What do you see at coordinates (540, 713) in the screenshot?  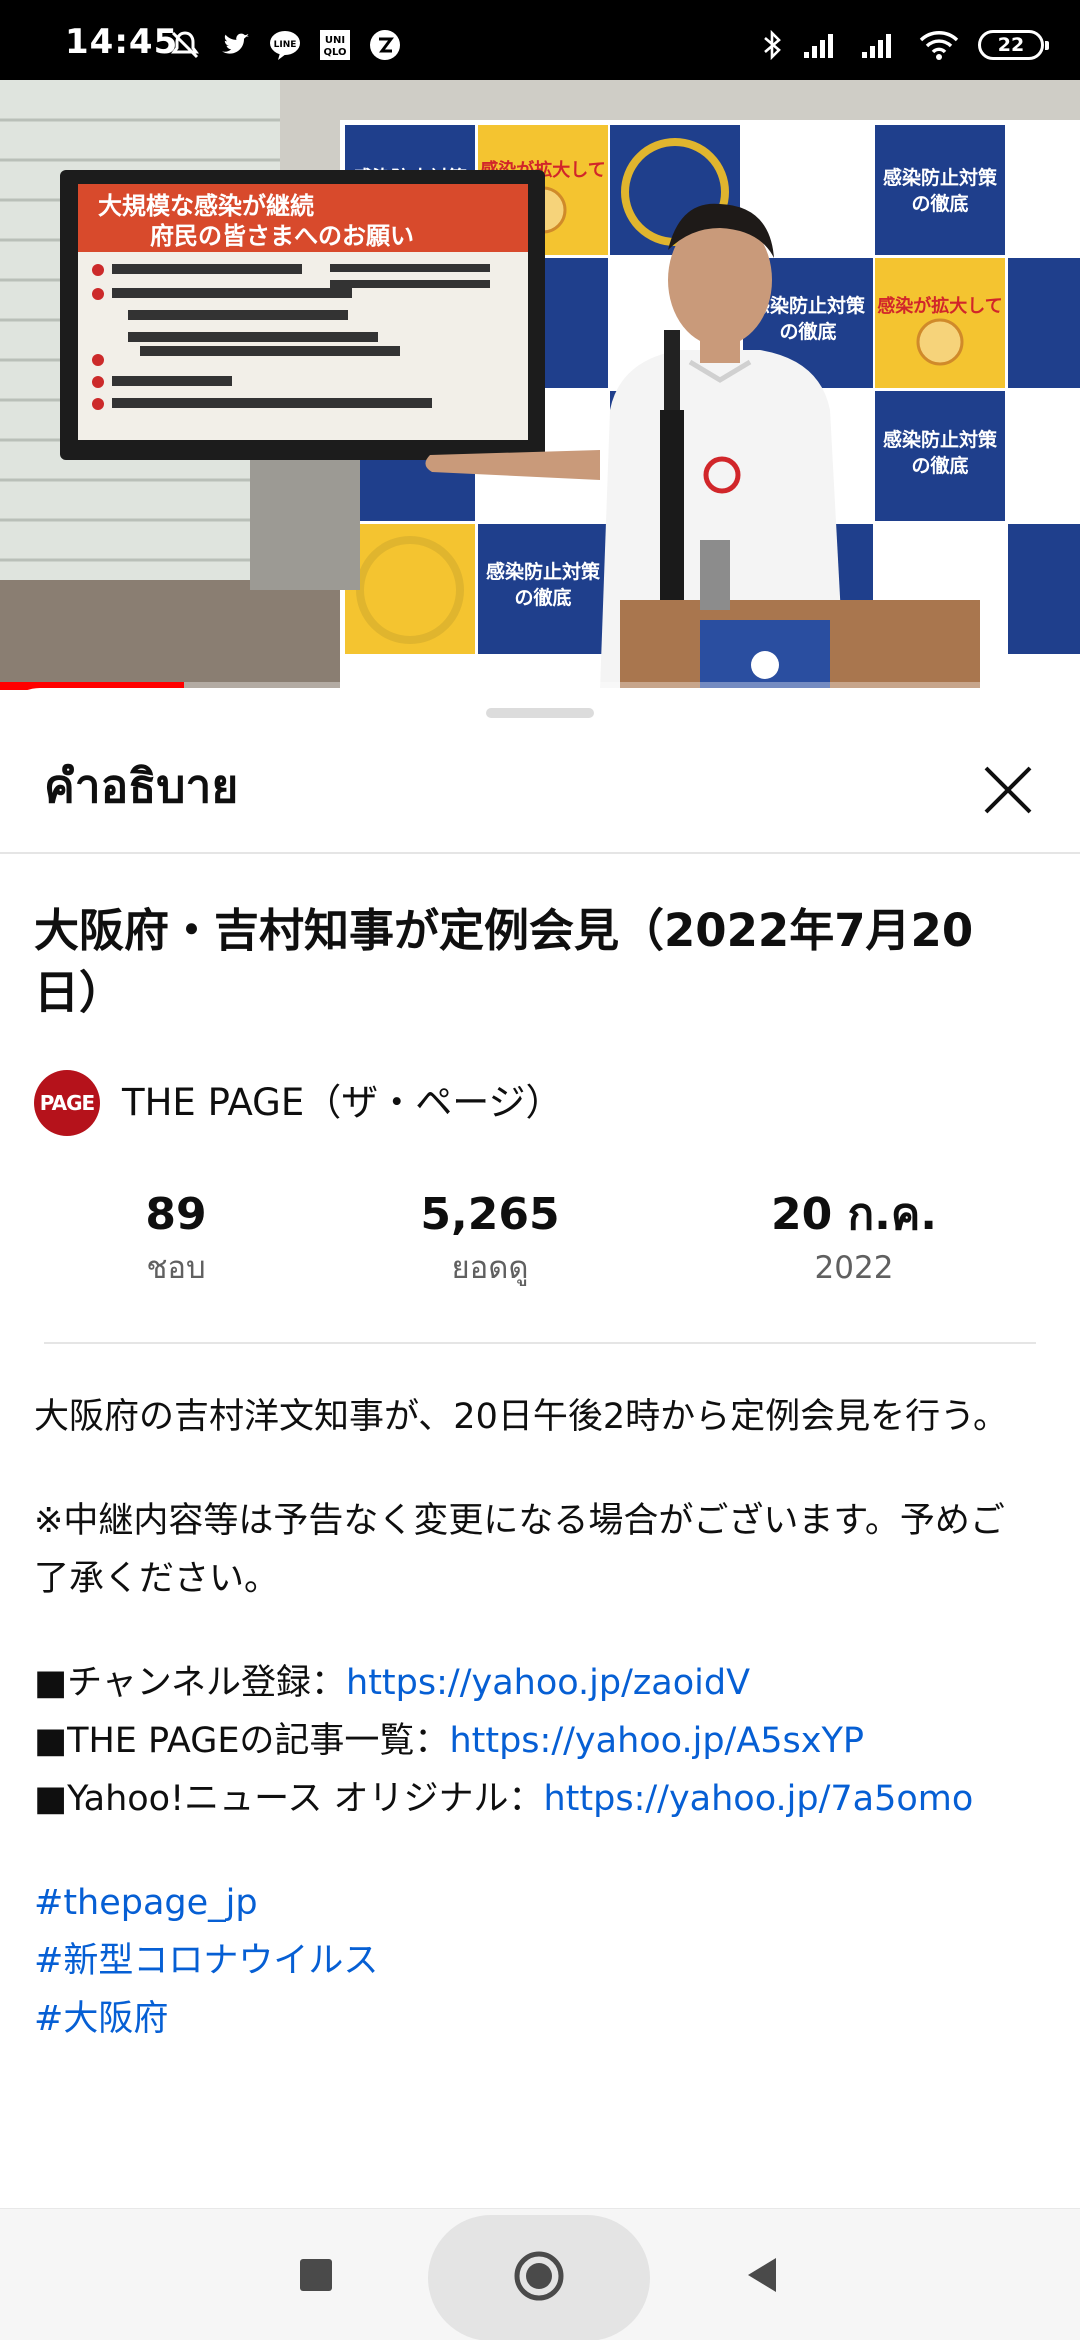 I see `sheet-drag-handle` at bounding box center [540, 713].